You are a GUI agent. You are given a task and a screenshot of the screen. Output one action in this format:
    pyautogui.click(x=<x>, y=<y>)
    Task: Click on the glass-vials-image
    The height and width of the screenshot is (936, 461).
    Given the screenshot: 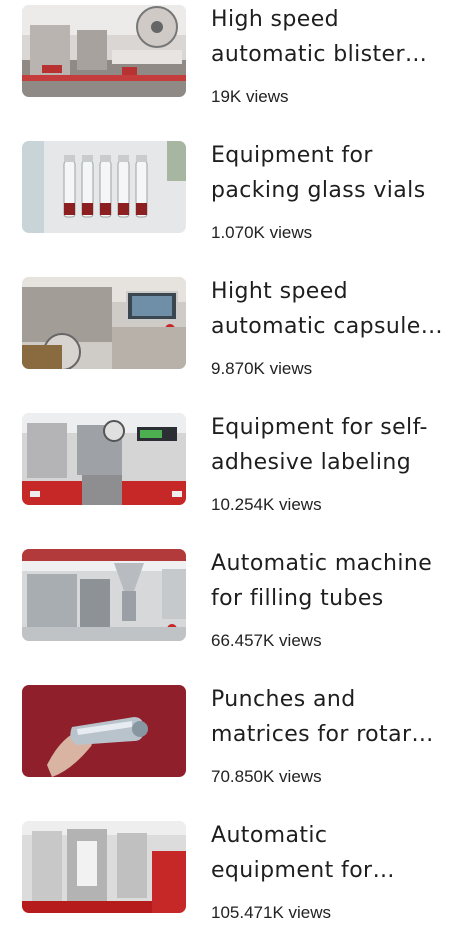 What is the action you would take?
    pyautogui.click(x=104, y=187)
    